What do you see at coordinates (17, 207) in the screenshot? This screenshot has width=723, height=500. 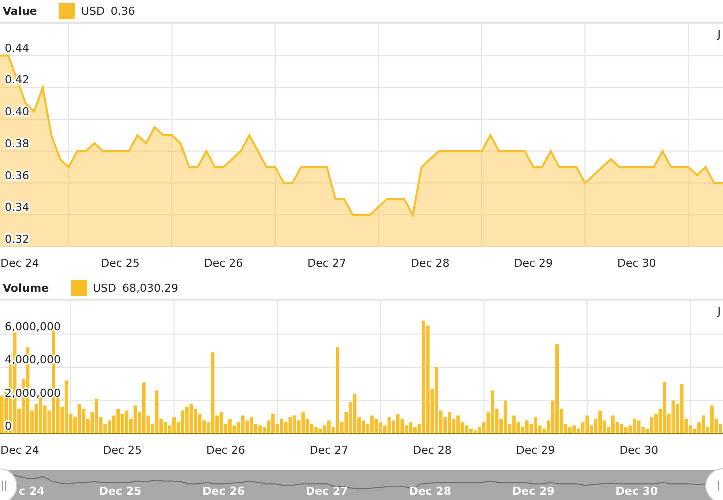 I see `axis-label: 0.34` at bounding box center [17, 207].